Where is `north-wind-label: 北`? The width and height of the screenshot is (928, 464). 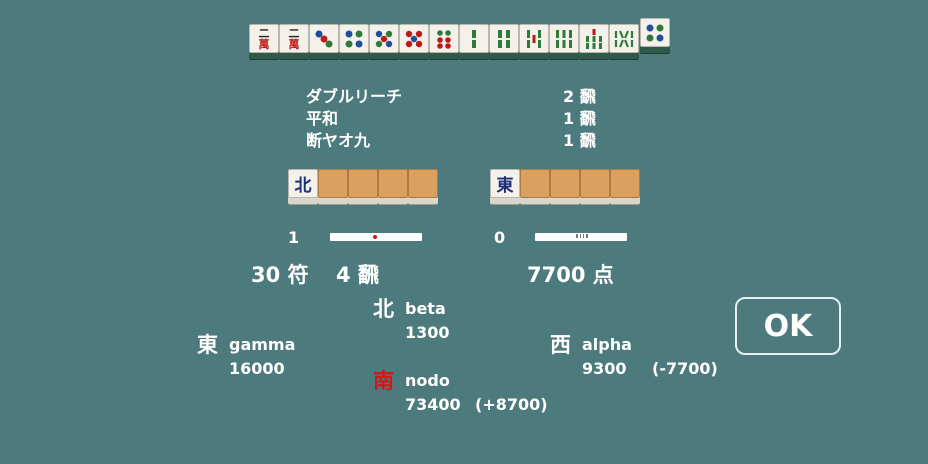 north-wind-label: 北 is located at coordinates (383, 309).